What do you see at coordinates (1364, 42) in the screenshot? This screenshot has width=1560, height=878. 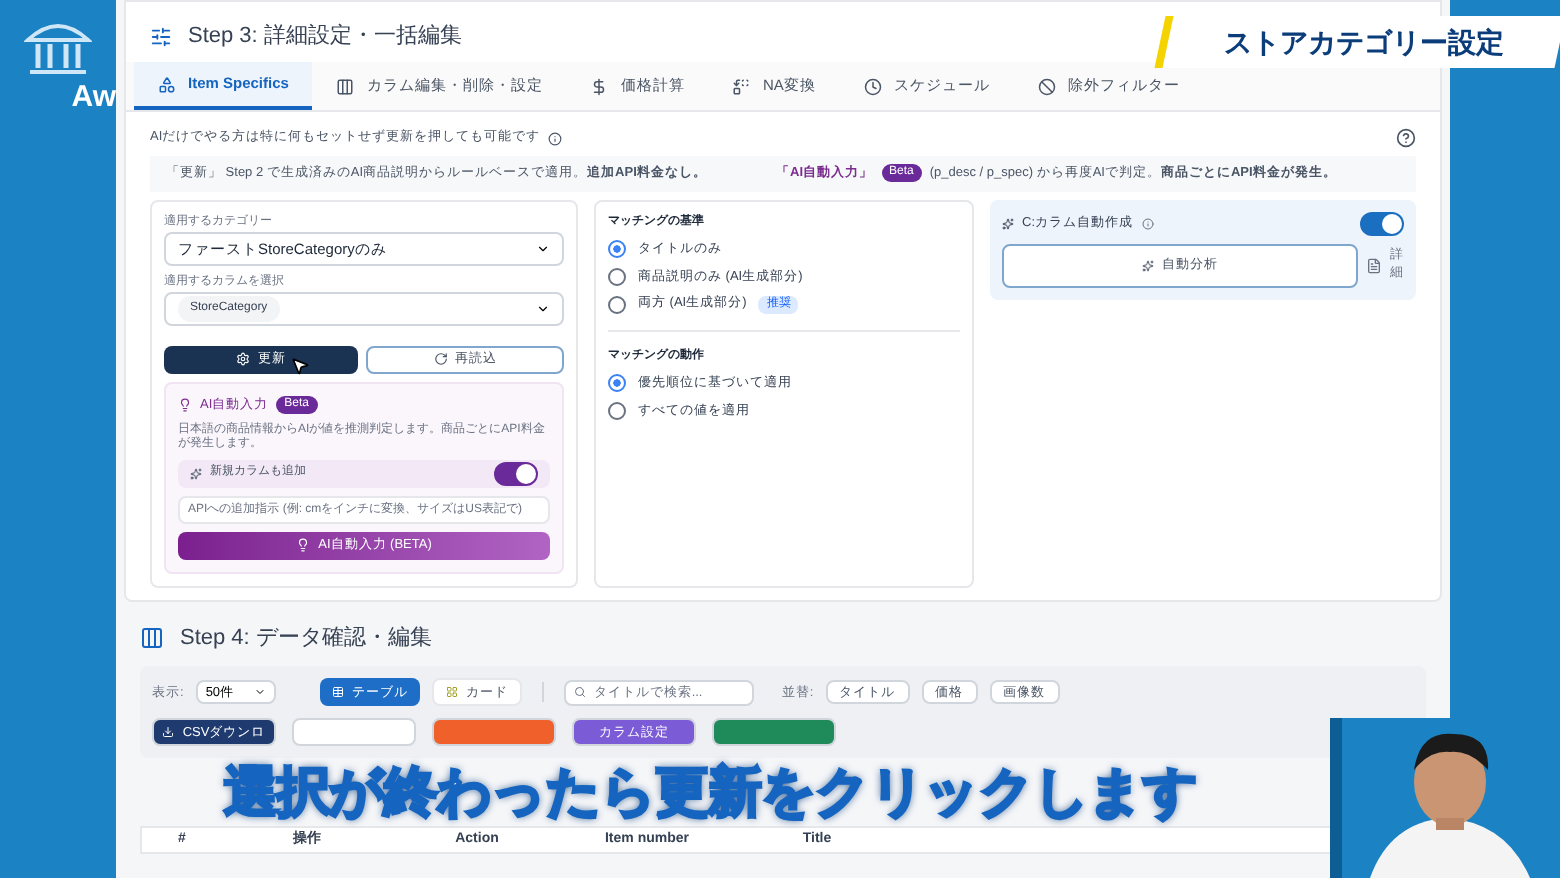 I see `banner-text: ストアカテゴリー設定` at bounding box center [1364, 42].